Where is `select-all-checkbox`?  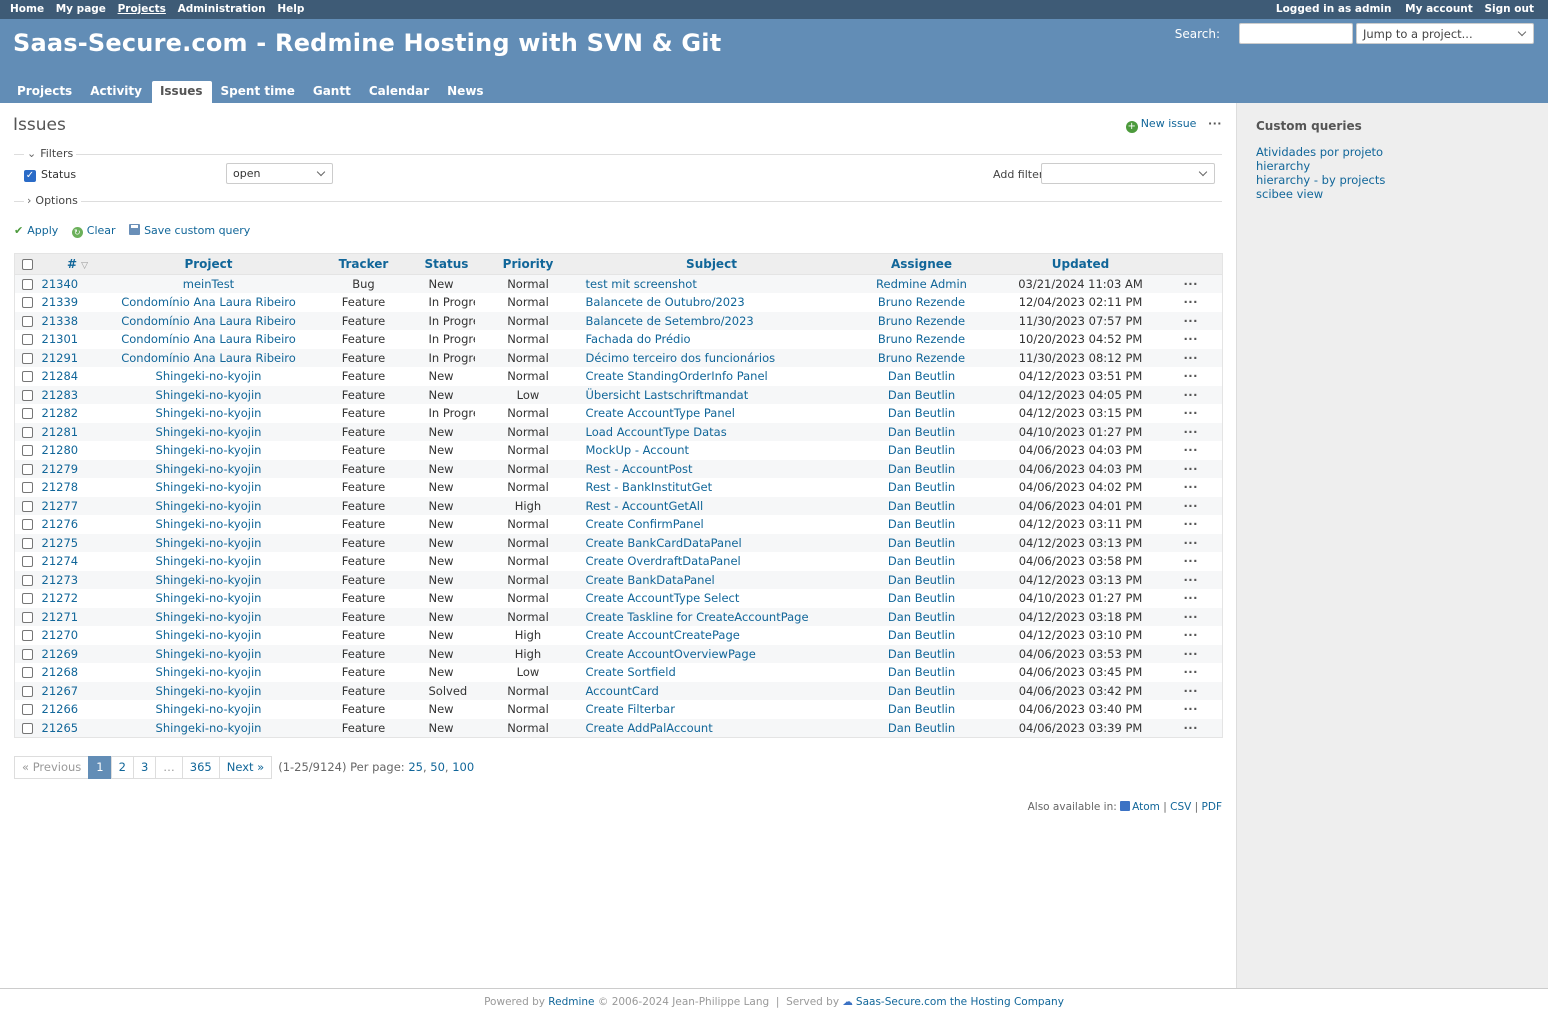 select-all-checkbox is located at coordinates (28, 264).